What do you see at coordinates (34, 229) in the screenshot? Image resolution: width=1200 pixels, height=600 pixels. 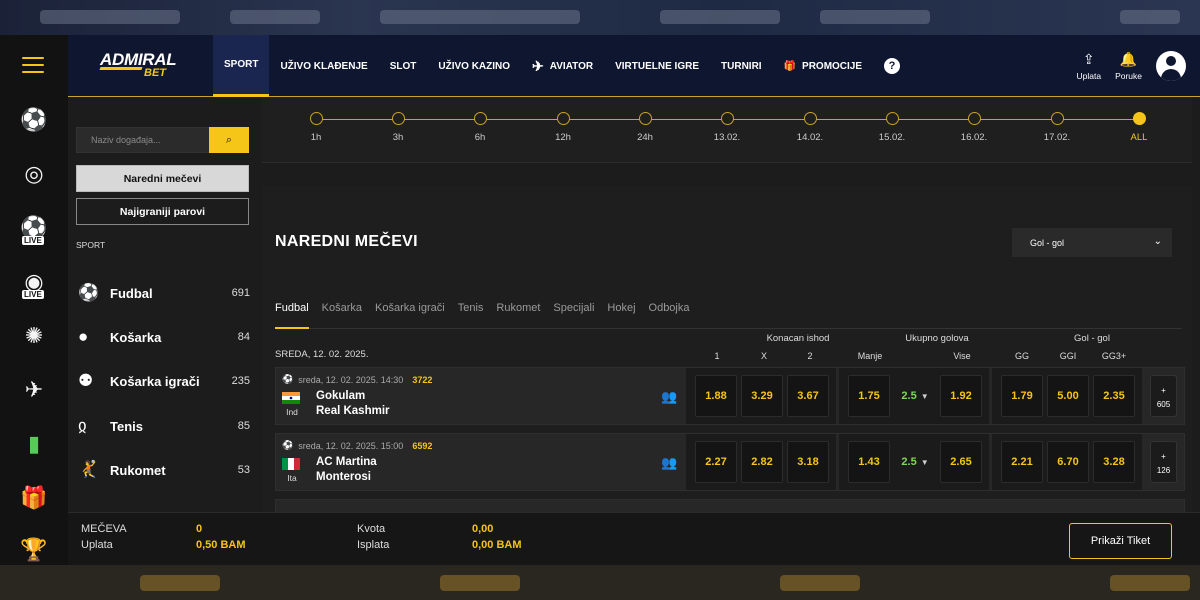 I see `live-sport-icon: ⚽ LIVE` at bounding box center [34, 229].